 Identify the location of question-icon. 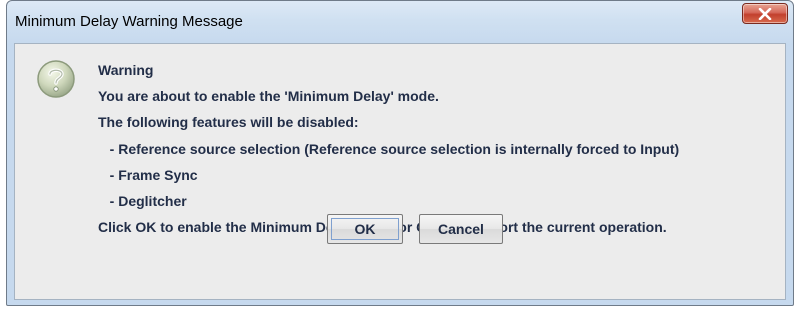
(56, 79).